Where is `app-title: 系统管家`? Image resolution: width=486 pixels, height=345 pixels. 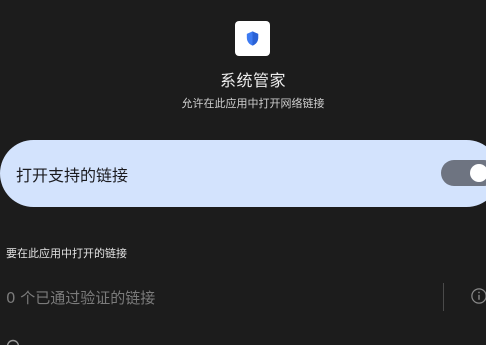
app-title: 系统管家 is located at coordinates (252, 80).